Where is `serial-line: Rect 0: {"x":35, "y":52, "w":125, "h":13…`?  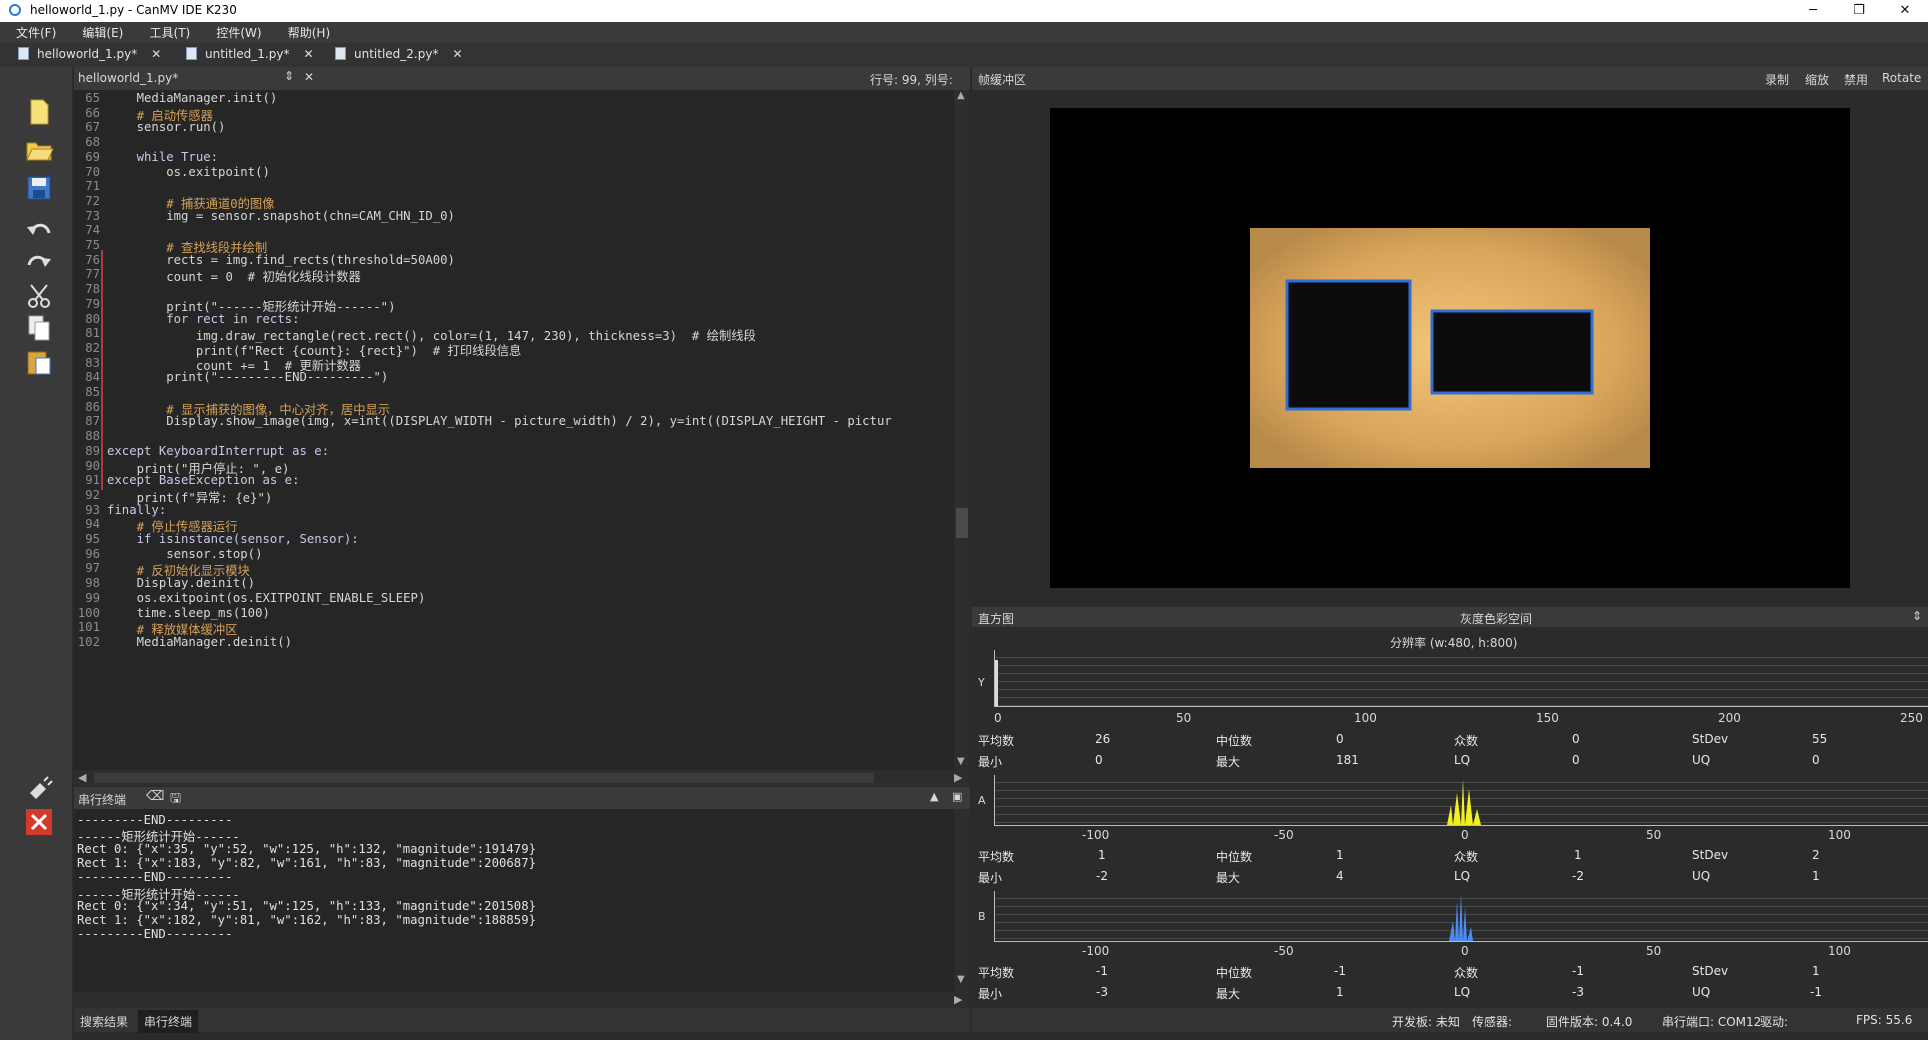
serial-line: Rect 0: {"x":35, "y":52, "w":125, "h":13… is located at coordinates (307, 848).